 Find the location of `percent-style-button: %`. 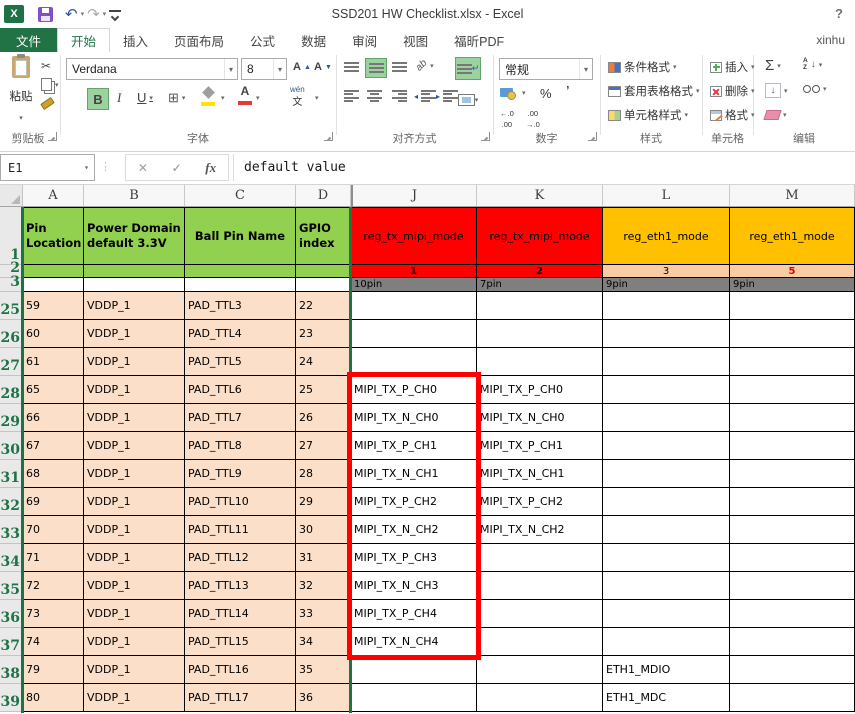

percent-style-button: % is located at coordinates (546, 93).